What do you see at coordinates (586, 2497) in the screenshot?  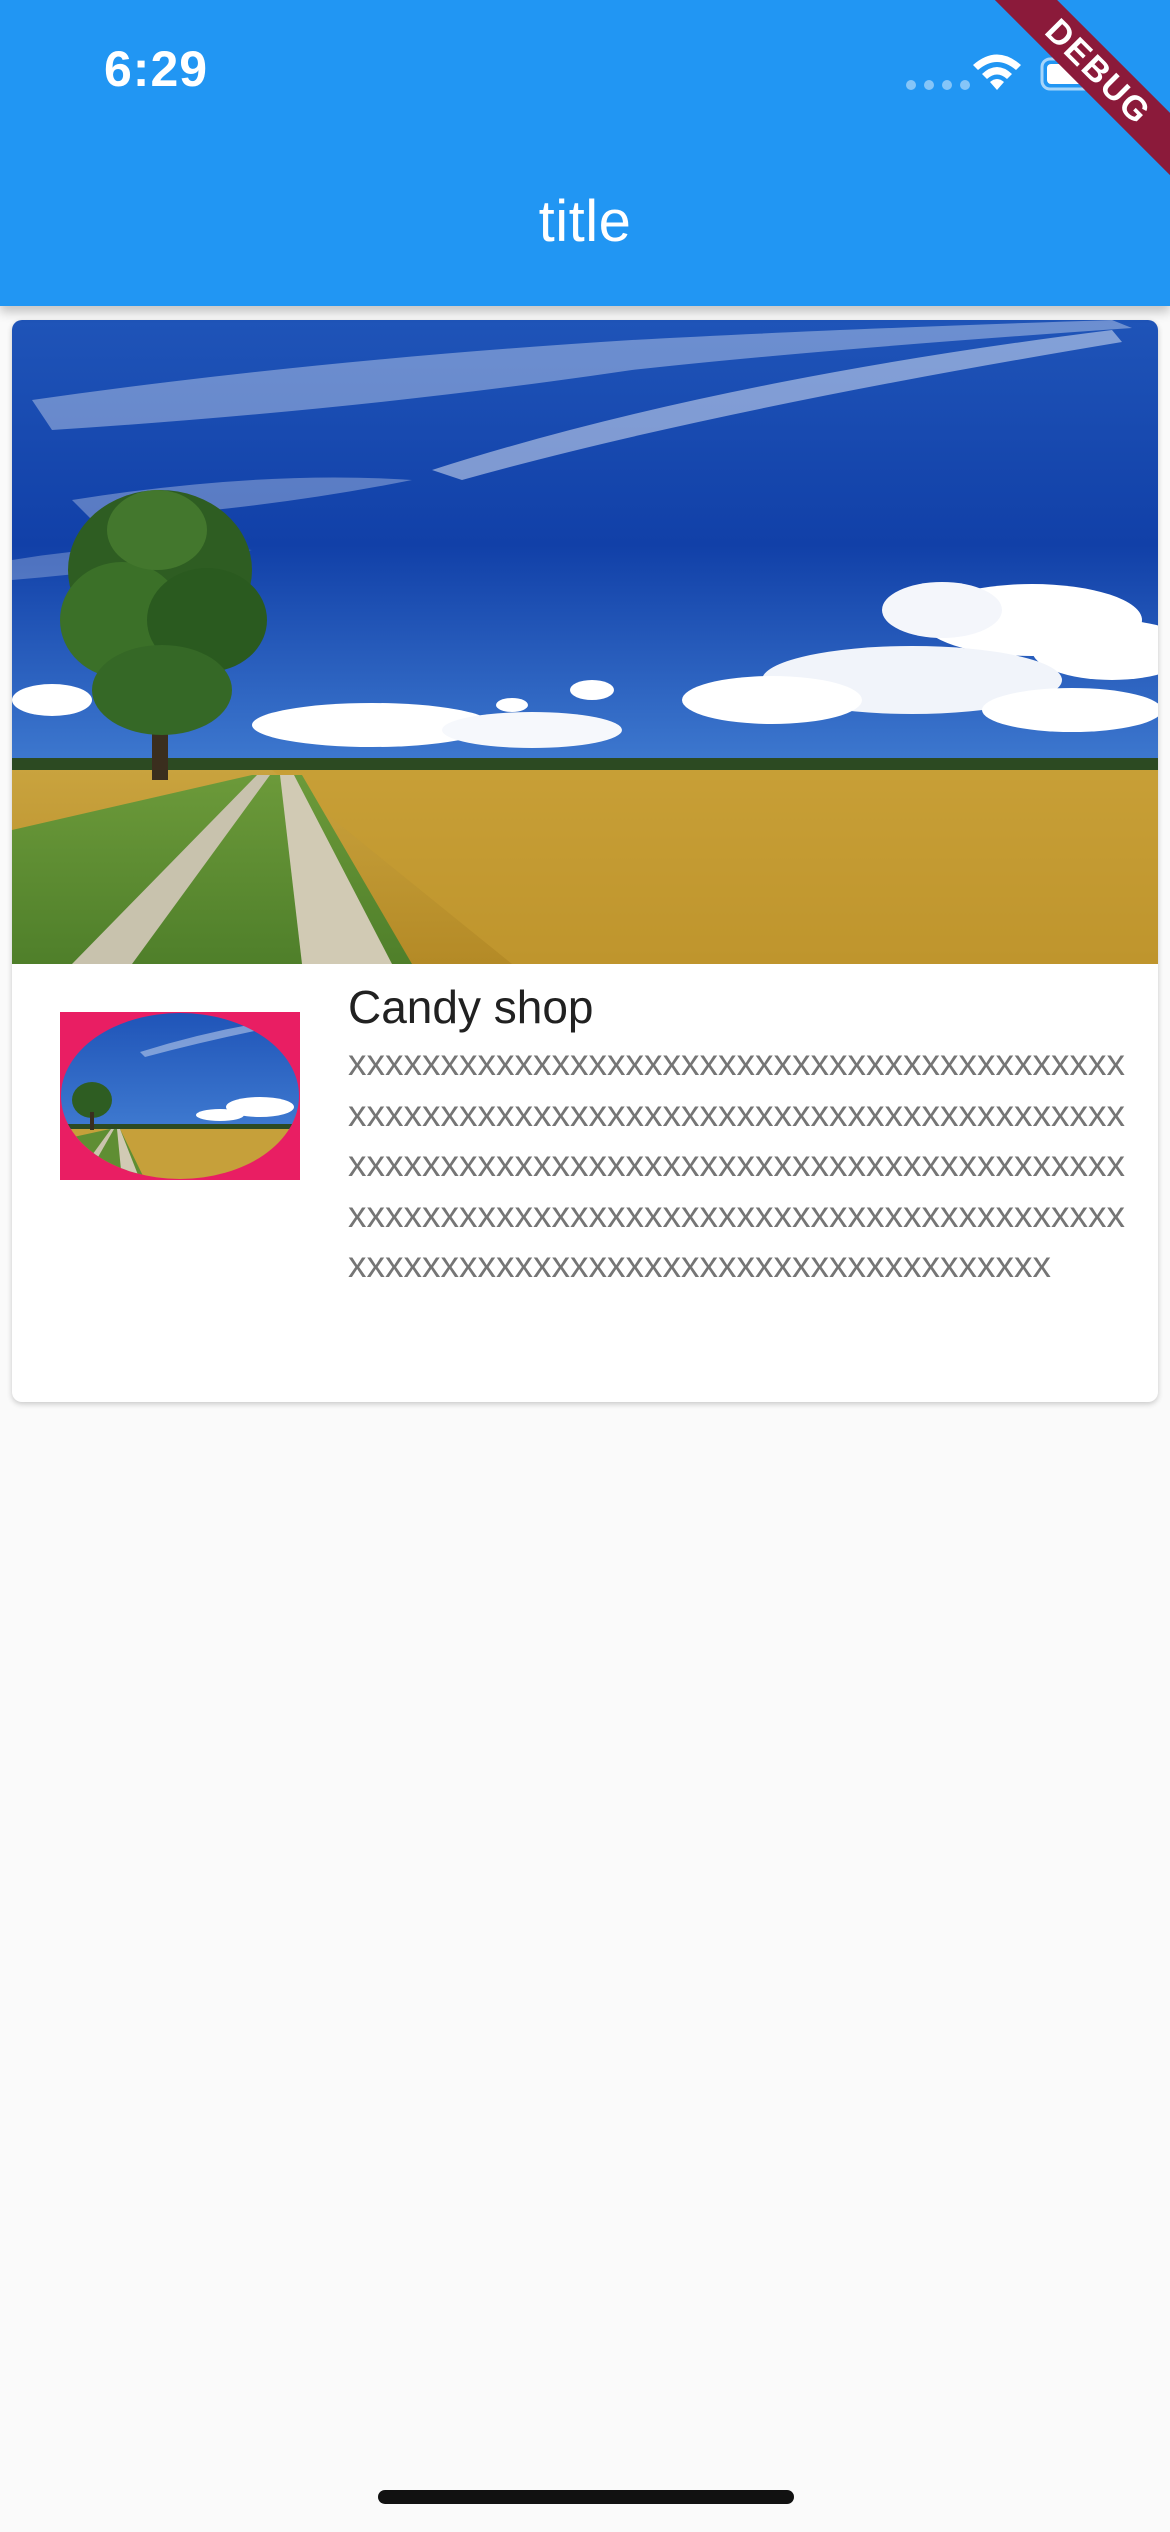 I see `home-indicator` at bounding box center [586, 2497].